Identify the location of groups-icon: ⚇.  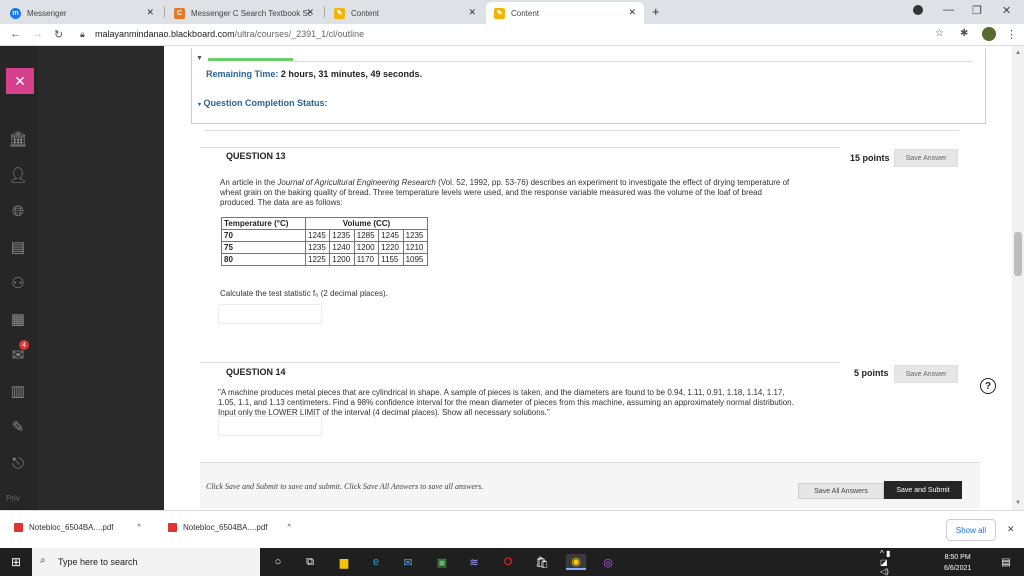
(18, 283).